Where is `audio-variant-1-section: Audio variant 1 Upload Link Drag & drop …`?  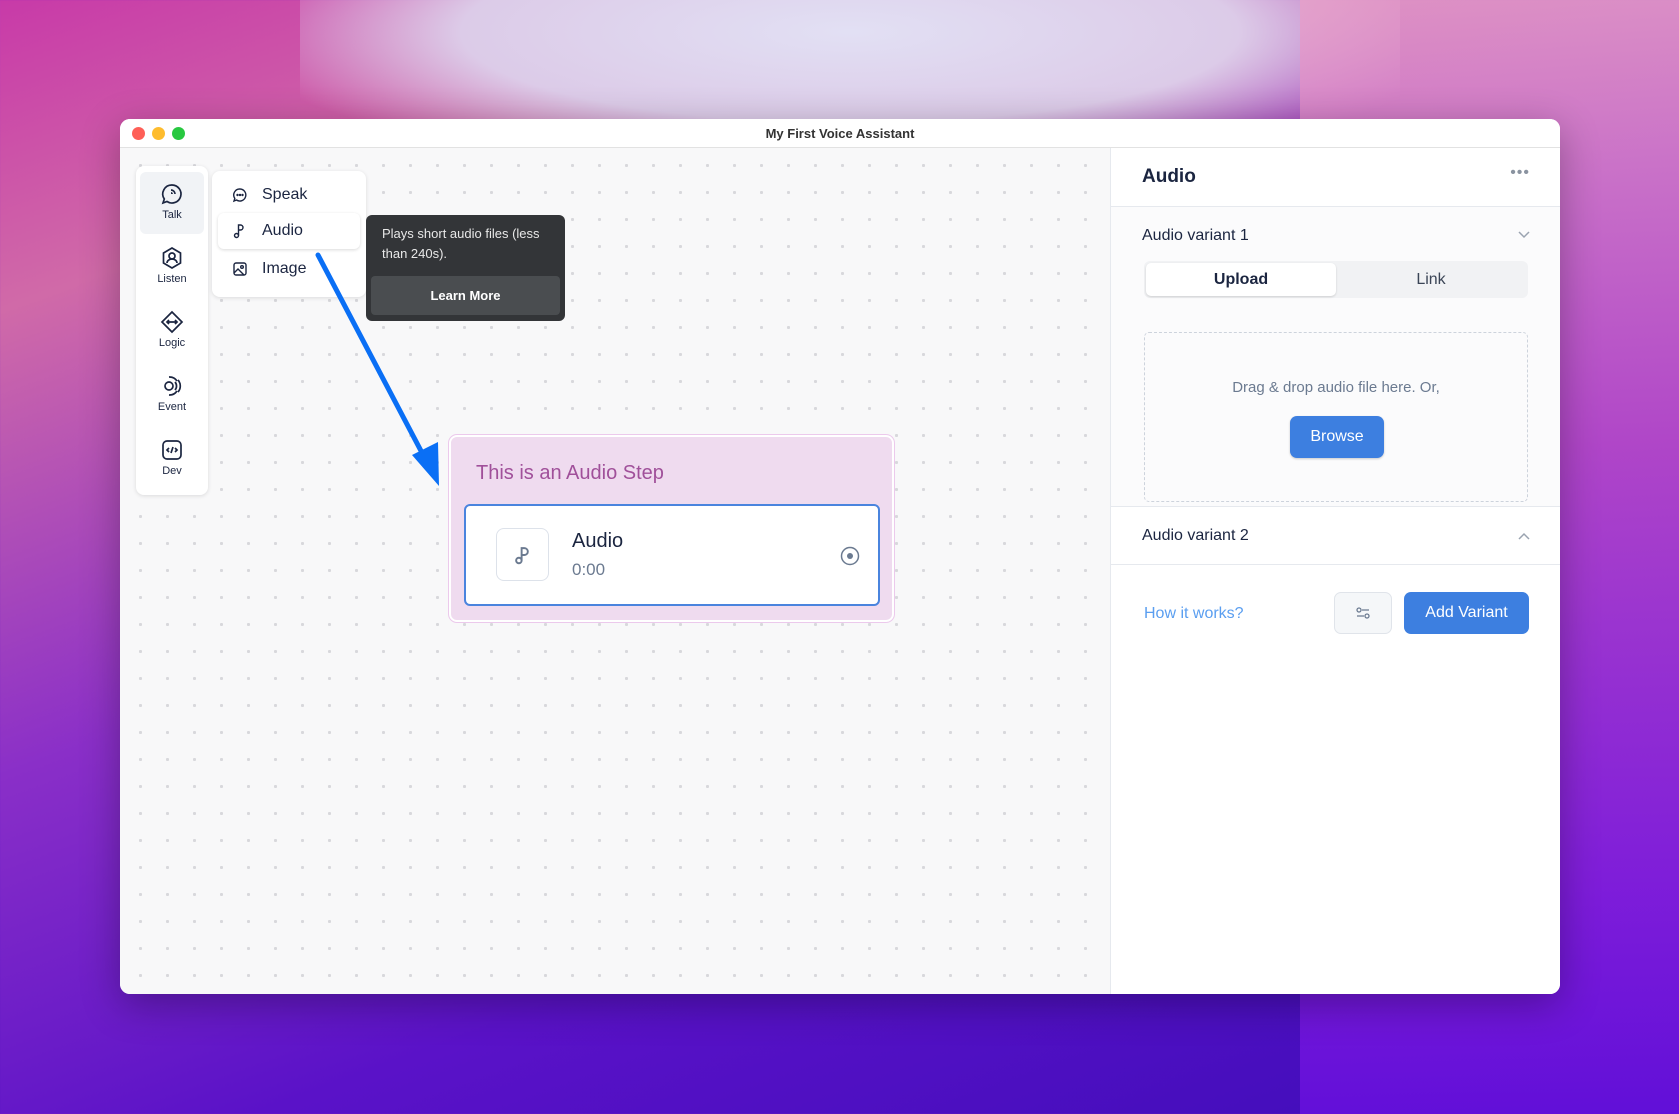 audio-variant-1-section: Audio variant 1 Upload Link Drag & drop … is located at coordinates (1335, 357).